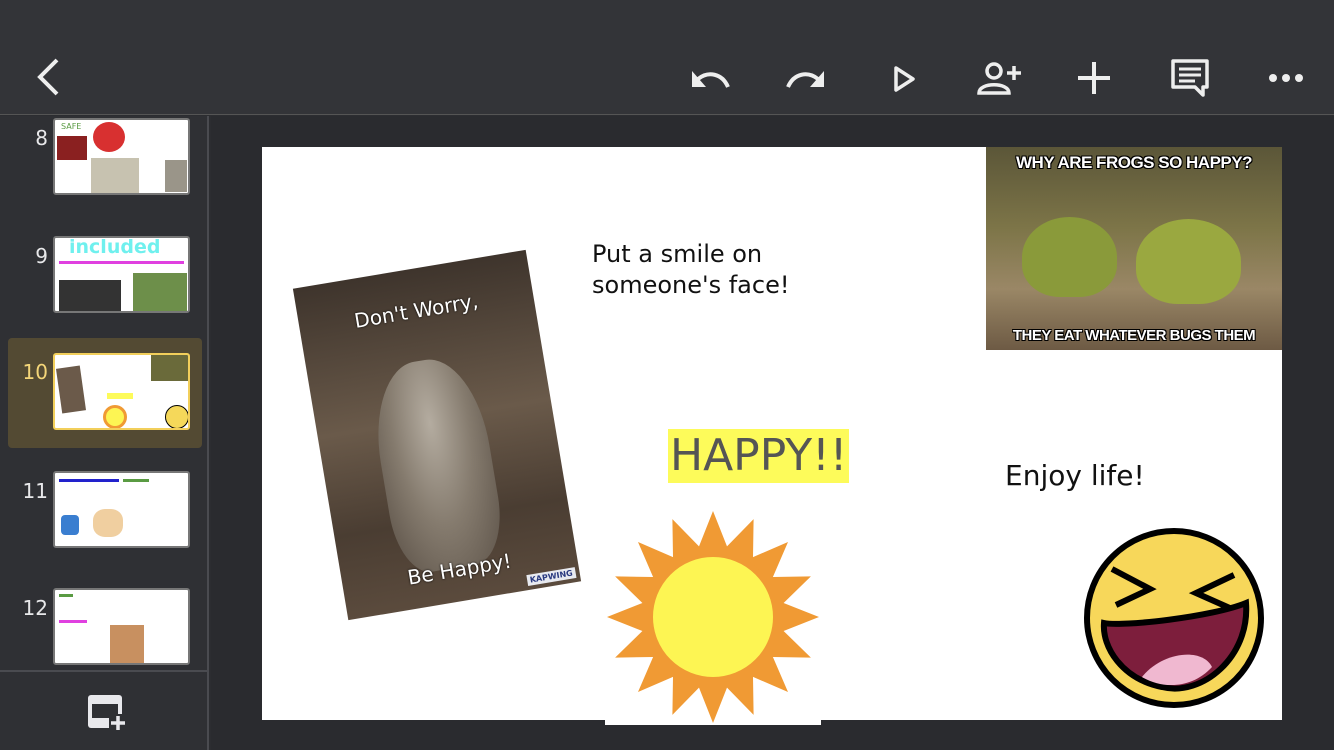 Image resolution: width=1334 pixels, height=750 pixels. What do you see at coordinates (1134, 162) in the screenshot?
I see `frog-top-caption: WHY ARE FROGS SO HAPPY?` at bounding box center [1134, 162].